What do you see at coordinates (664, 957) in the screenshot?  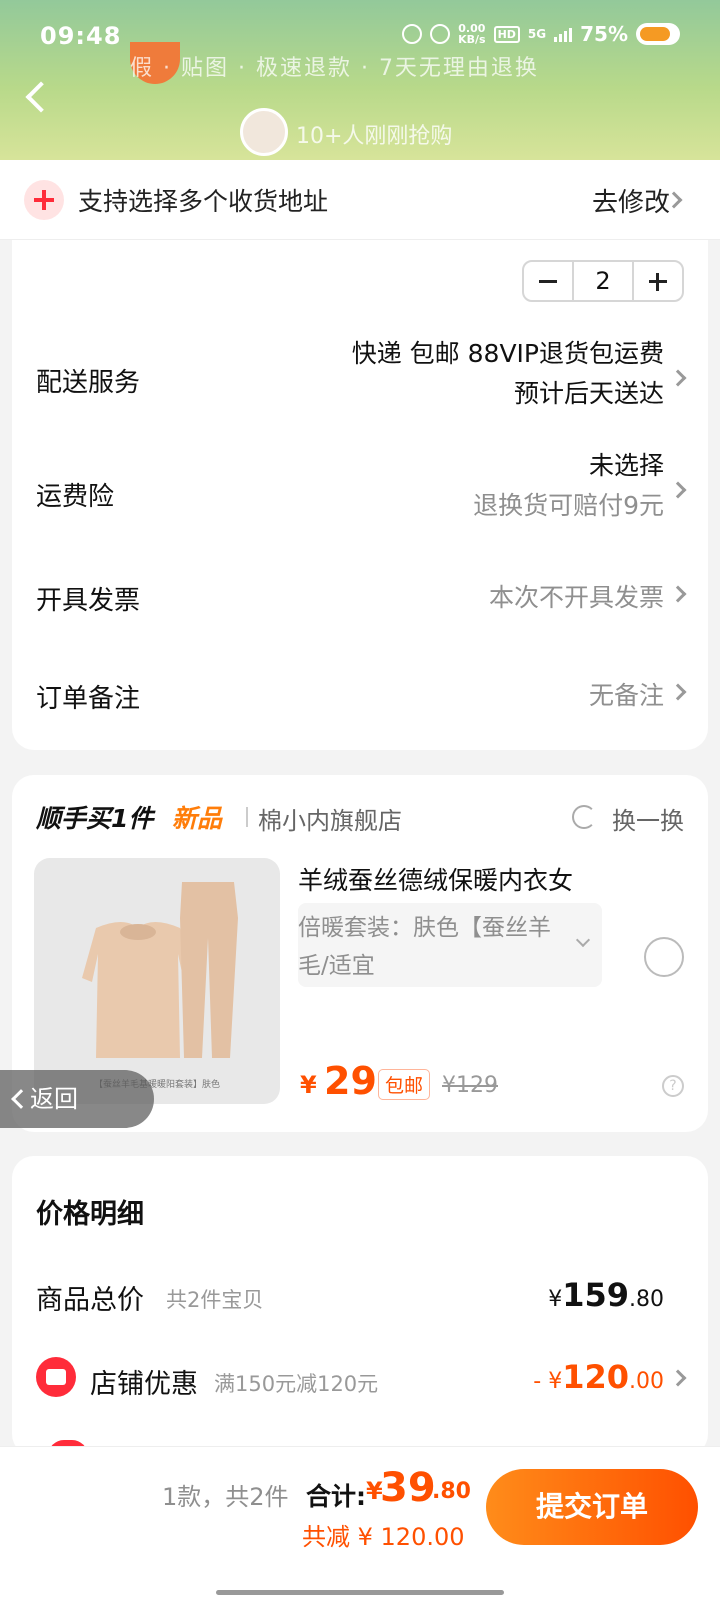 I see `addon-select-radio` at bounding box center [664, 957].